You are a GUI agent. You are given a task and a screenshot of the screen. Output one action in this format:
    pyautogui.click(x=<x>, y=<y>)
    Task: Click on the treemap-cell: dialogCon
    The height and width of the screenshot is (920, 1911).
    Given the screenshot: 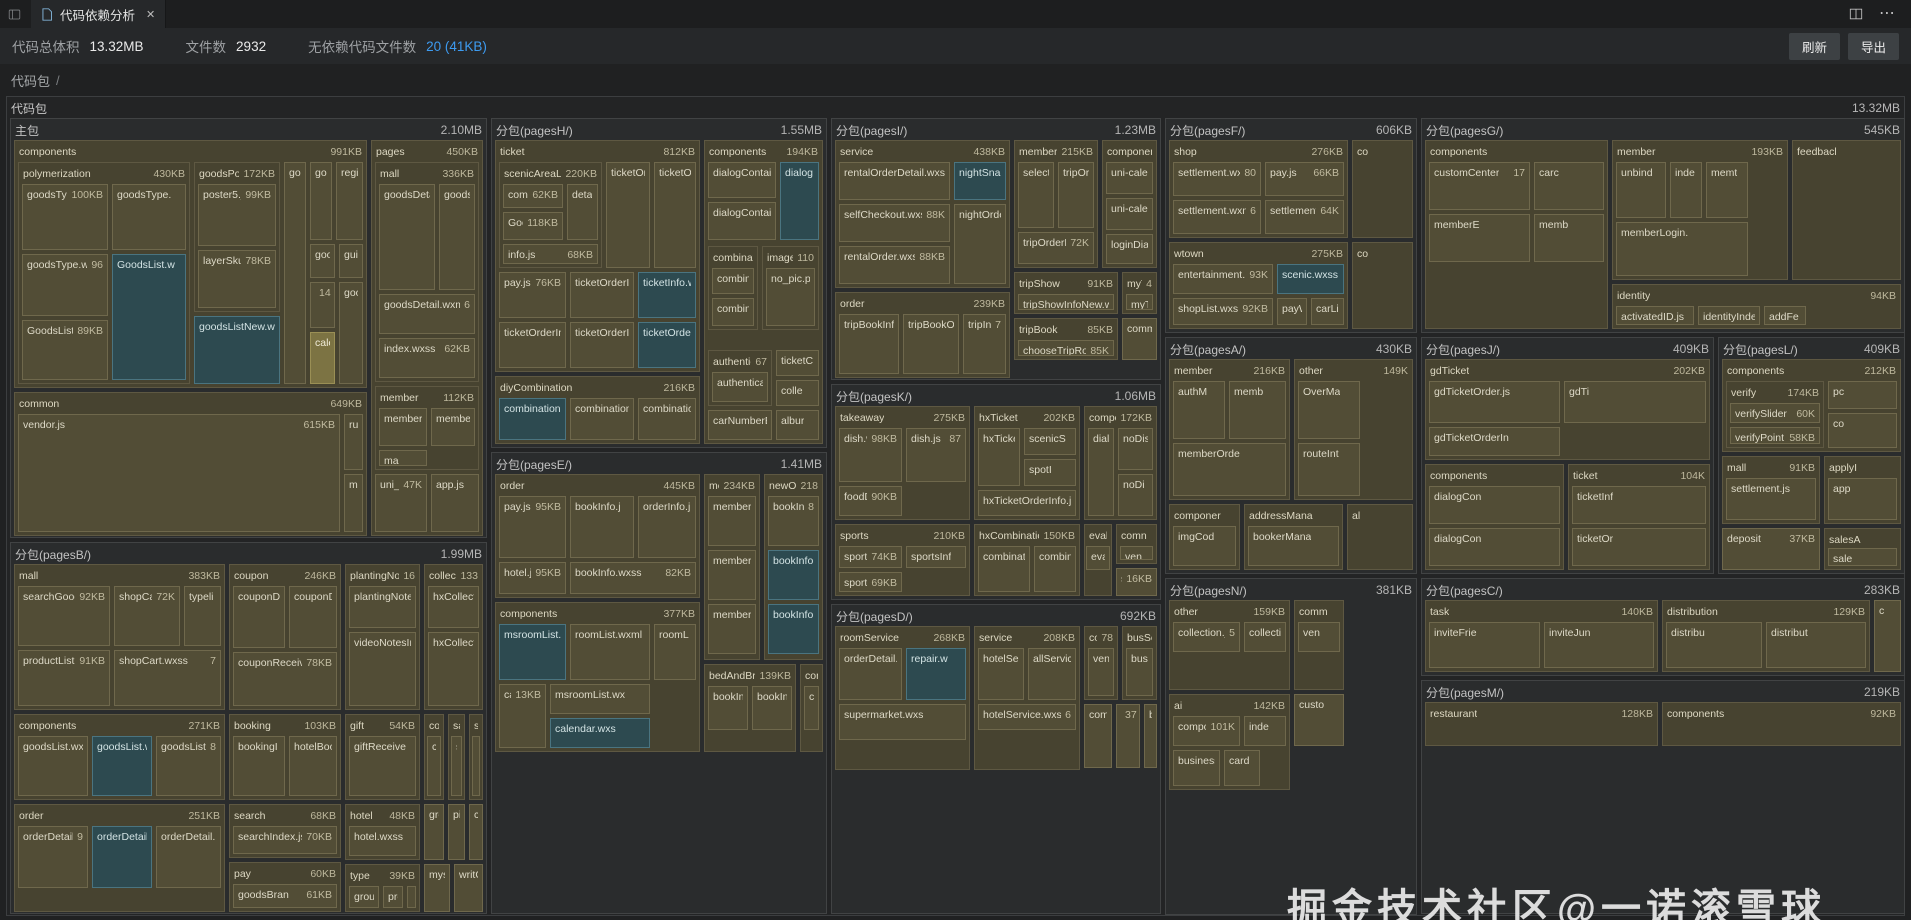 What is the action you would take?
    pyautogui.click(x=1494, y=505)
    